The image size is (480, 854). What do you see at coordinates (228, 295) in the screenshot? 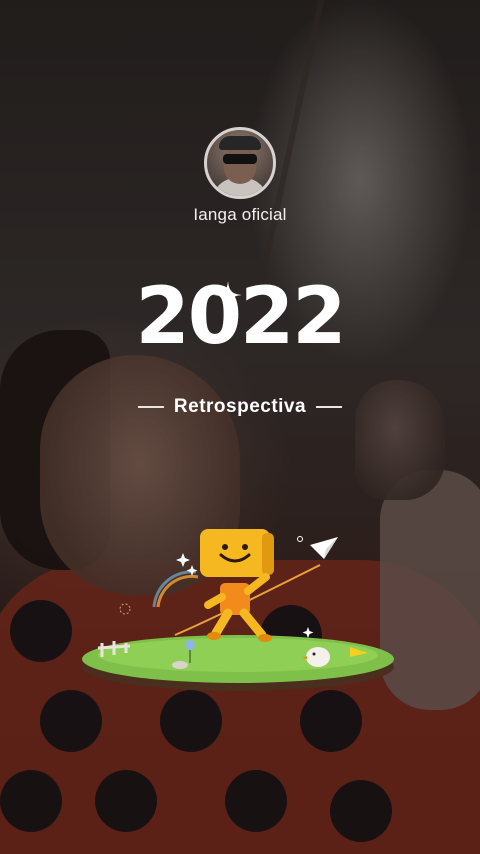
I see `sparkle-icon` at bounding box center [228, 295].